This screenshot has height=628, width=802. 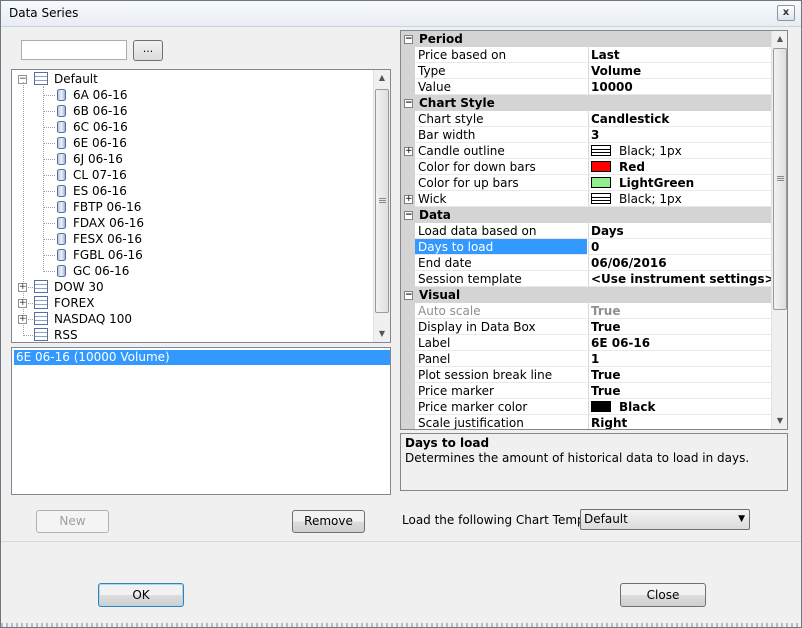 What do you see at coordinates (501, 311) in the screenshot?
I see `property-name: Auto scale` at bounding box center [501, 311].